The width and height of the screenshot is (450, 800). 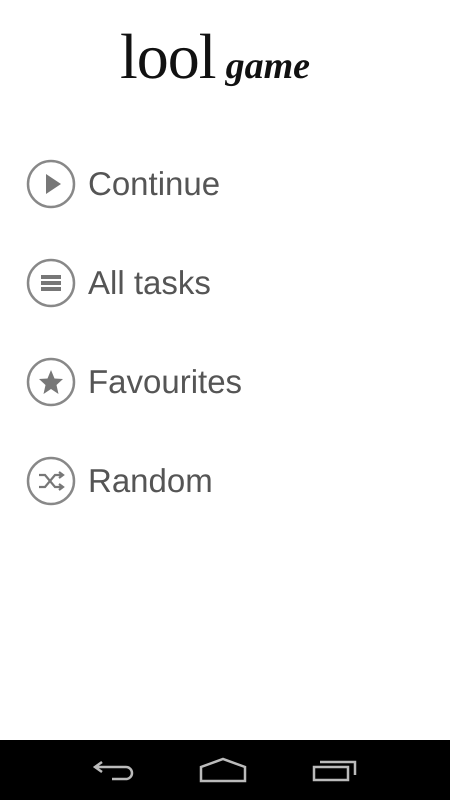 I want to click on back-icon, so click(x=113, y=770).